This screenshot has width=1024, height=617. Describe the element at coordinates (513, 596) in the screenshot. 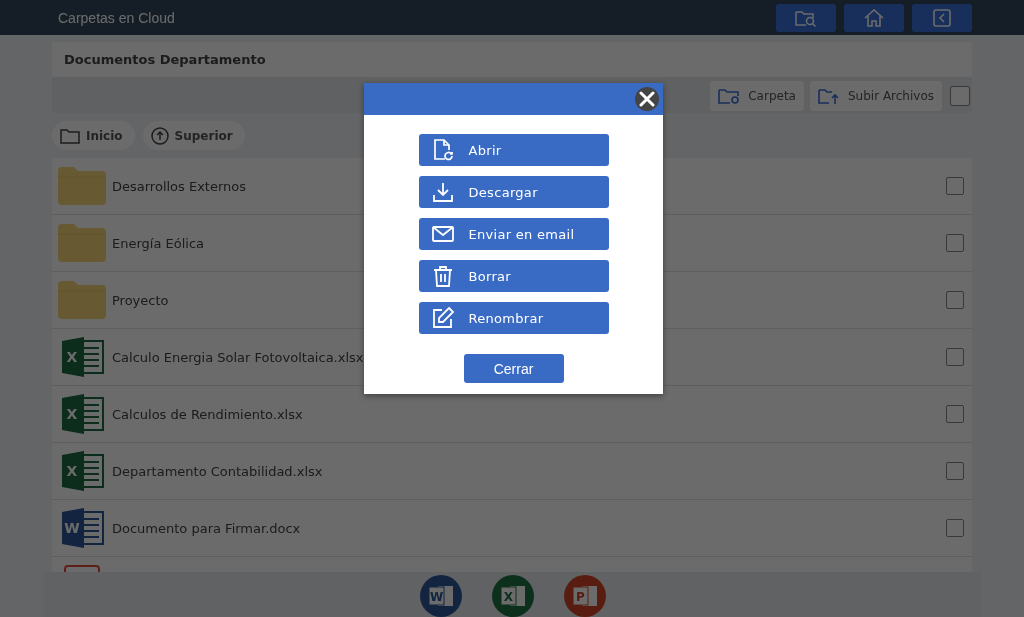

I see `excel-app-icon: X` at that location.